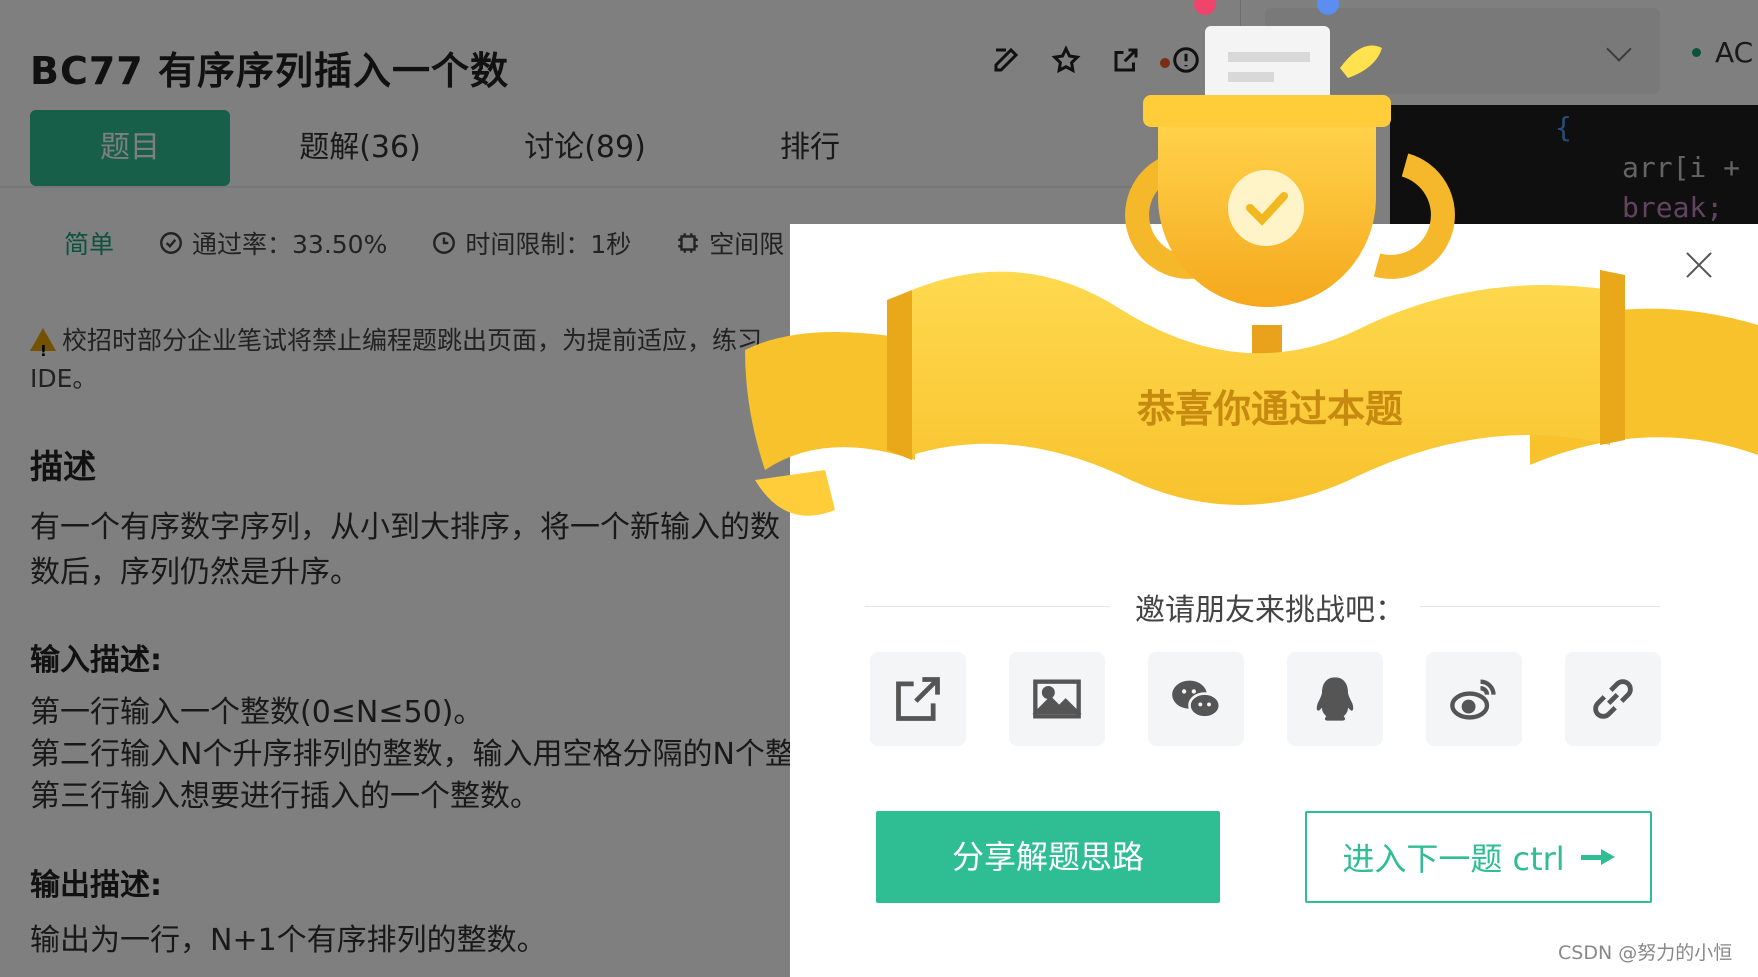 The height and width of the screenshot is (977, 1758). I want to click on watermark: CSDN @努力的小恒, so click(1645, 953).